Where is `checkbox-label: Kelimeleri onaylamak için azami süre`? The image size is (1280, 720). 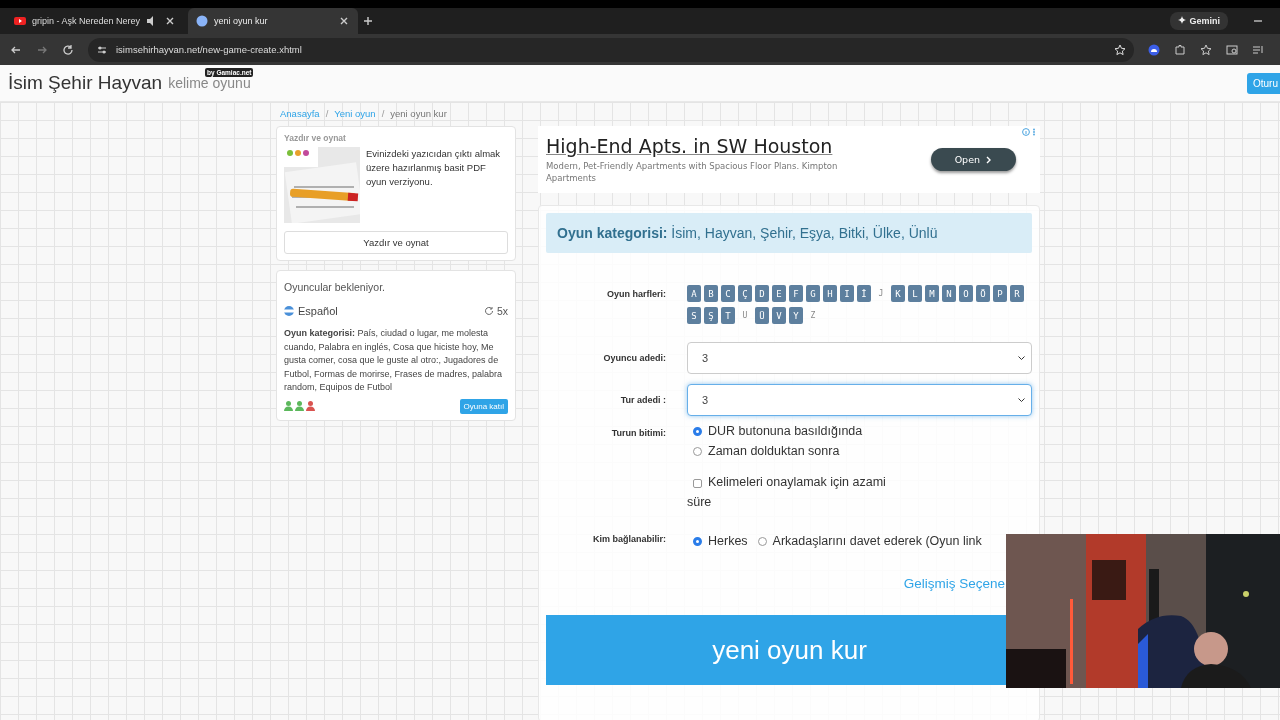
checkbox-label: Kelimeleri onaylamak için azami süre is located at coordinates (799, 492).